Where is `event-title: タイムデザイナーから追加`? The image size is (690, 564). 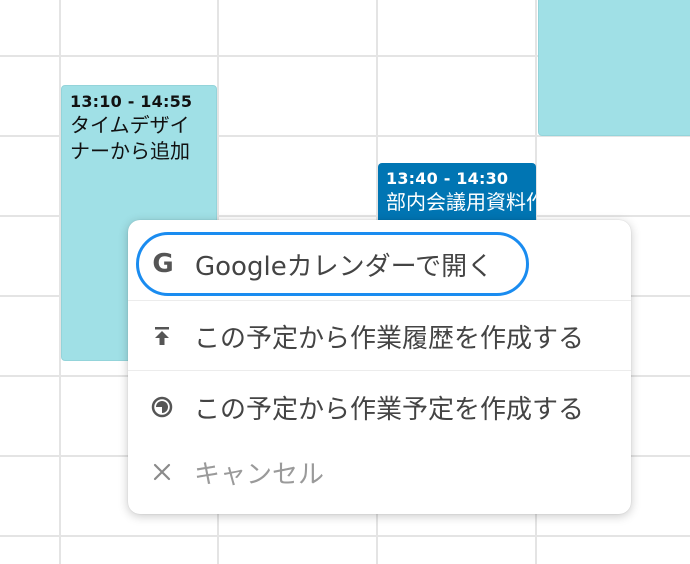 event-title: タイムデザイナーから追加 is located at coordinates (130, 138).